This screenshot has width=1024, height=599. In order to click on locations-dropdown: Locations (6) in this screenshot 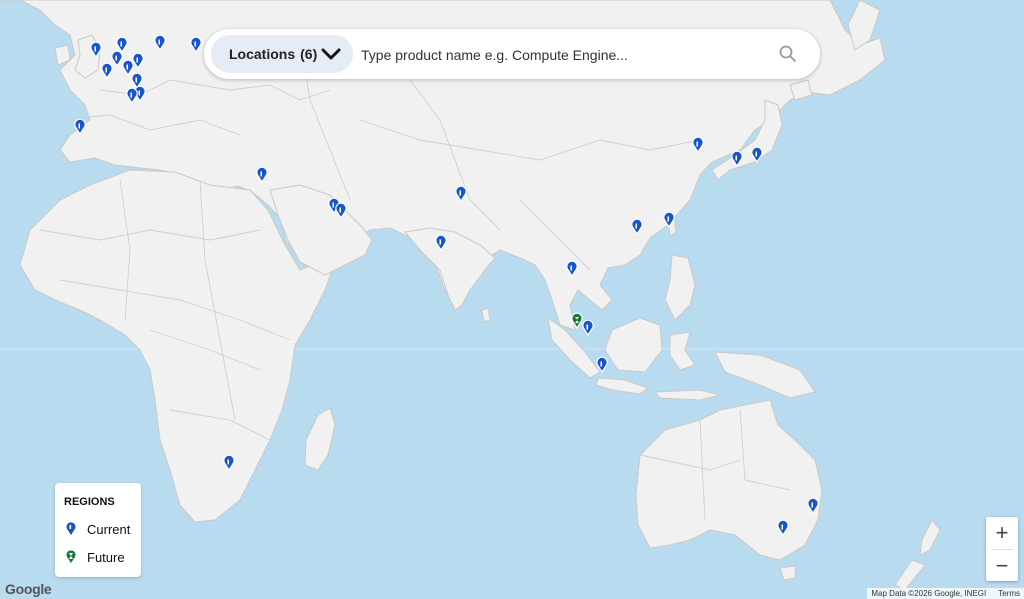, I will do `click(282, 54)`.